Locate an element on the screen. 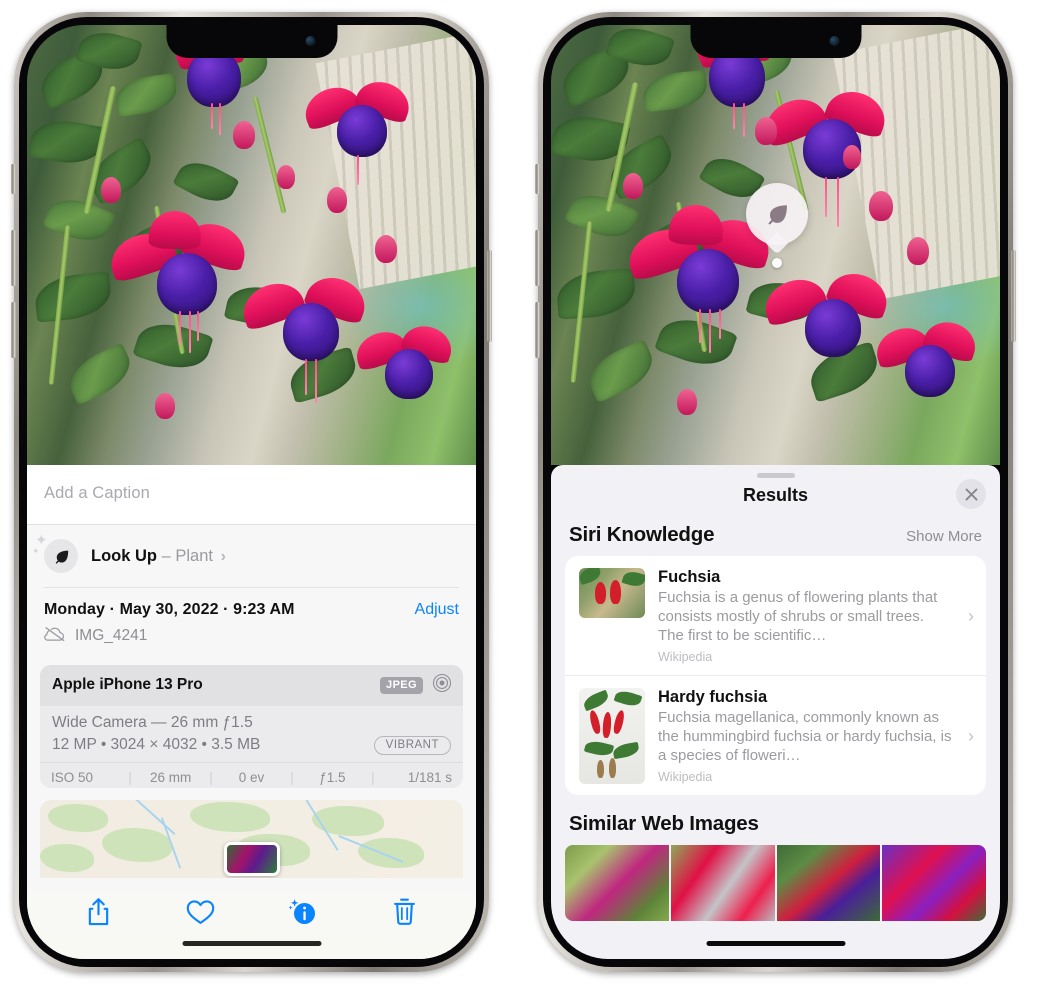 The image size is (1055, 985). caption-field-row: Add a Caption is located at coordinates (251, 495).